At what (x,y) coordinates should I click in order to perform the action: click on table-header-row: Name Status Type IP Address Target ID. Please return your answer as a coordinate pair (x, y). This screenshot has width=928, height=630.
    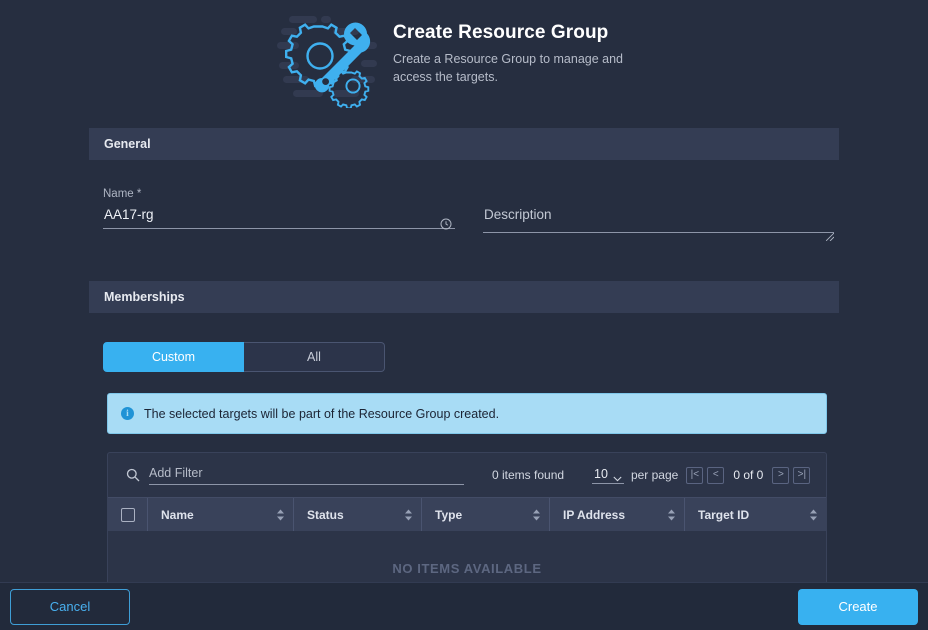
    Looking at the image, I should click on (467, 514).